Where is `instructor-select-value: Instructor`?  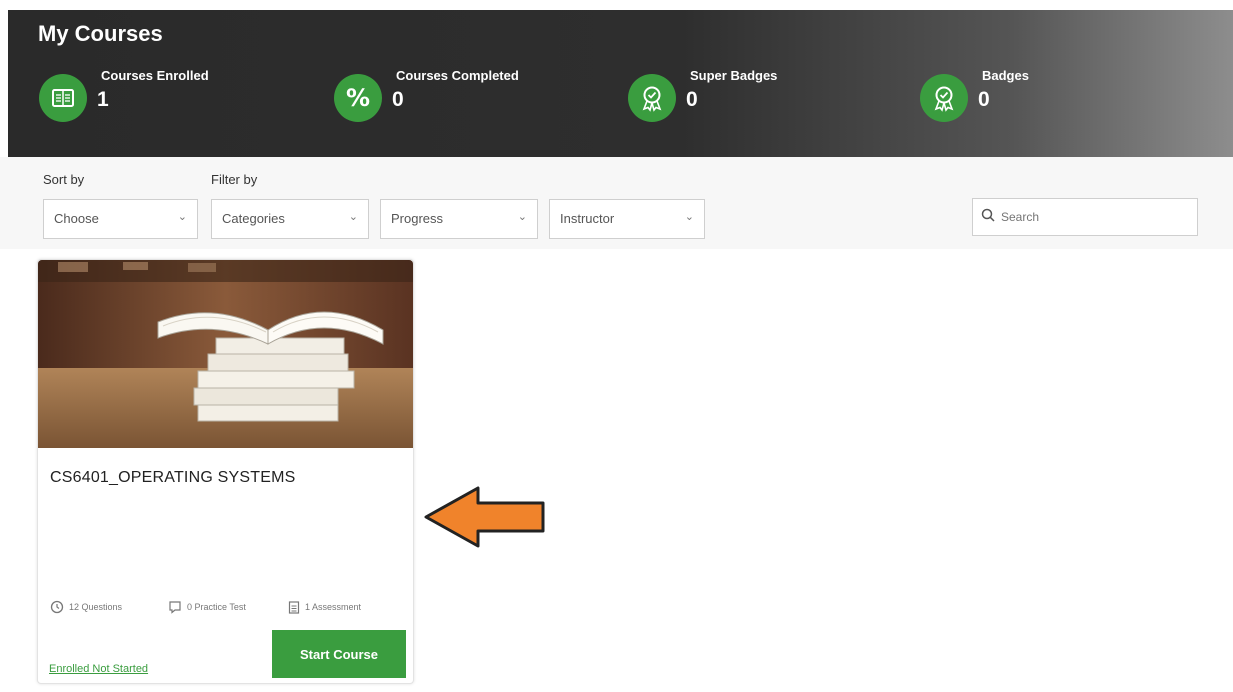
instructor-select-value: Instructor is located at coordinates (587, 218).